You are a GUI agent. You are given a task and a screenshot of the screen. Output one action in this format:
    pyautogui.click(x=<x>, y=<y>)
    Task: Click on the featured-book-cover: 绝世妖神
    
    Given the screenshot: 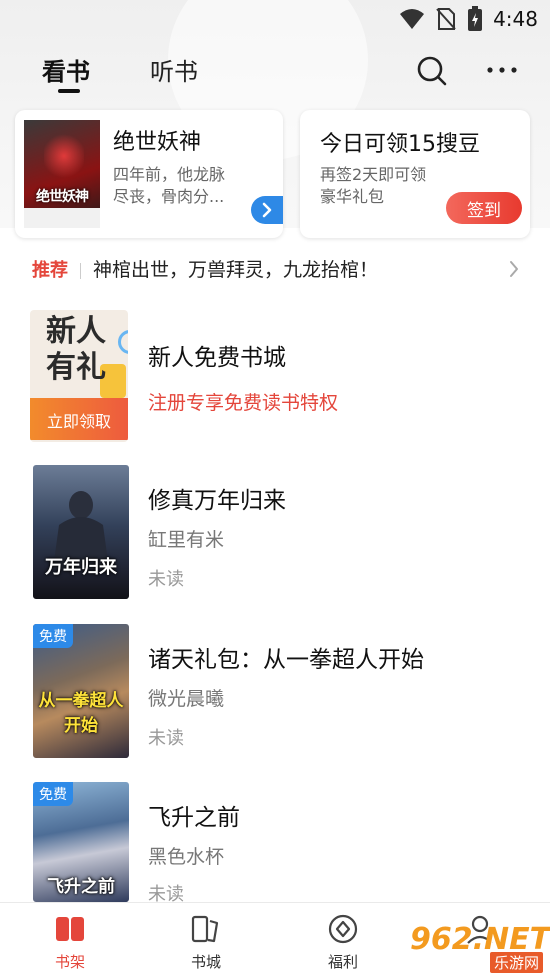 What is the action you would take?
    pyautogui.click(x=62, y=174)
    